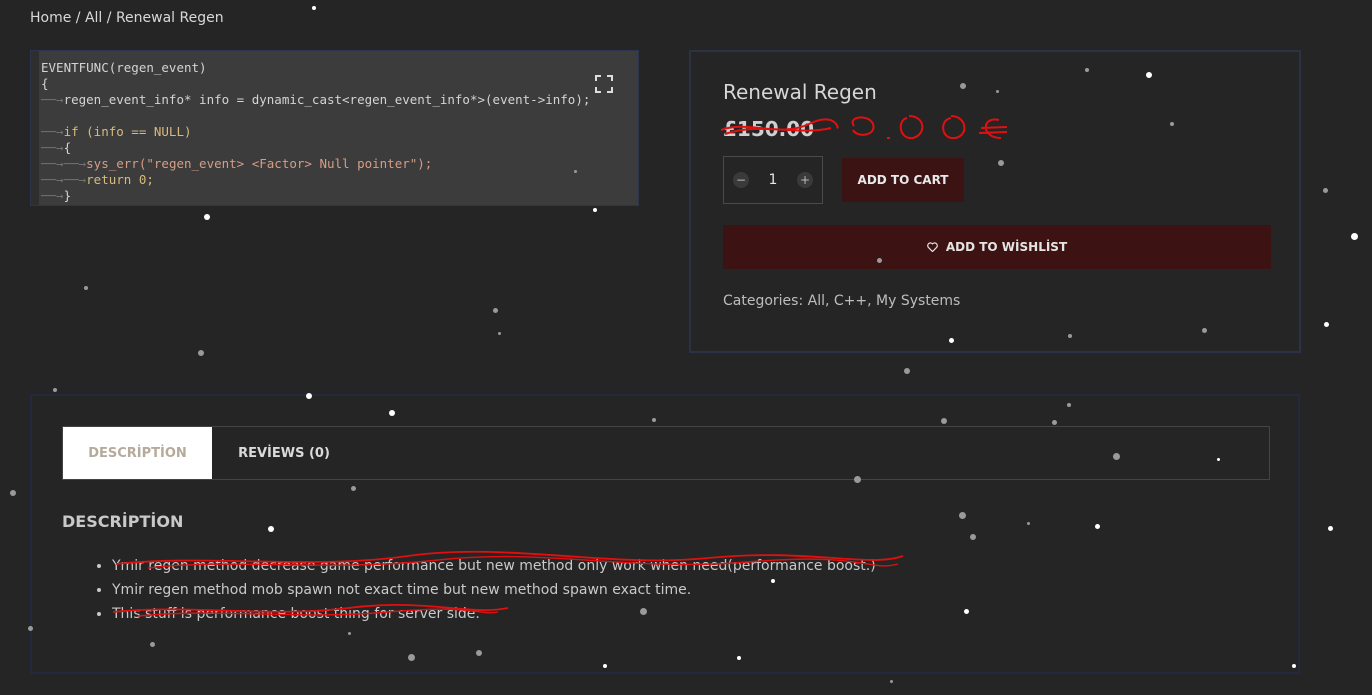 This screenshot has width=1372, height=695. I want to click on breadcrumb-current: Renewal Regen, so click(169, 18).